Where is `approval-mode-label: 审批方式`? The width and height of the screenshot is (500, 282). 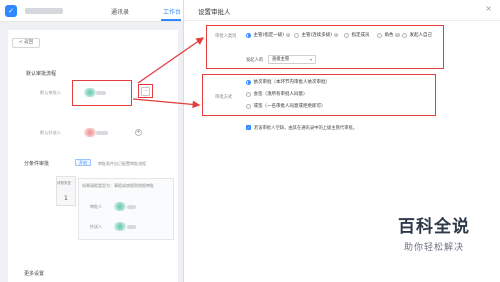 approval-mode-label: 审批方式 is located at coordinates (224, 97).